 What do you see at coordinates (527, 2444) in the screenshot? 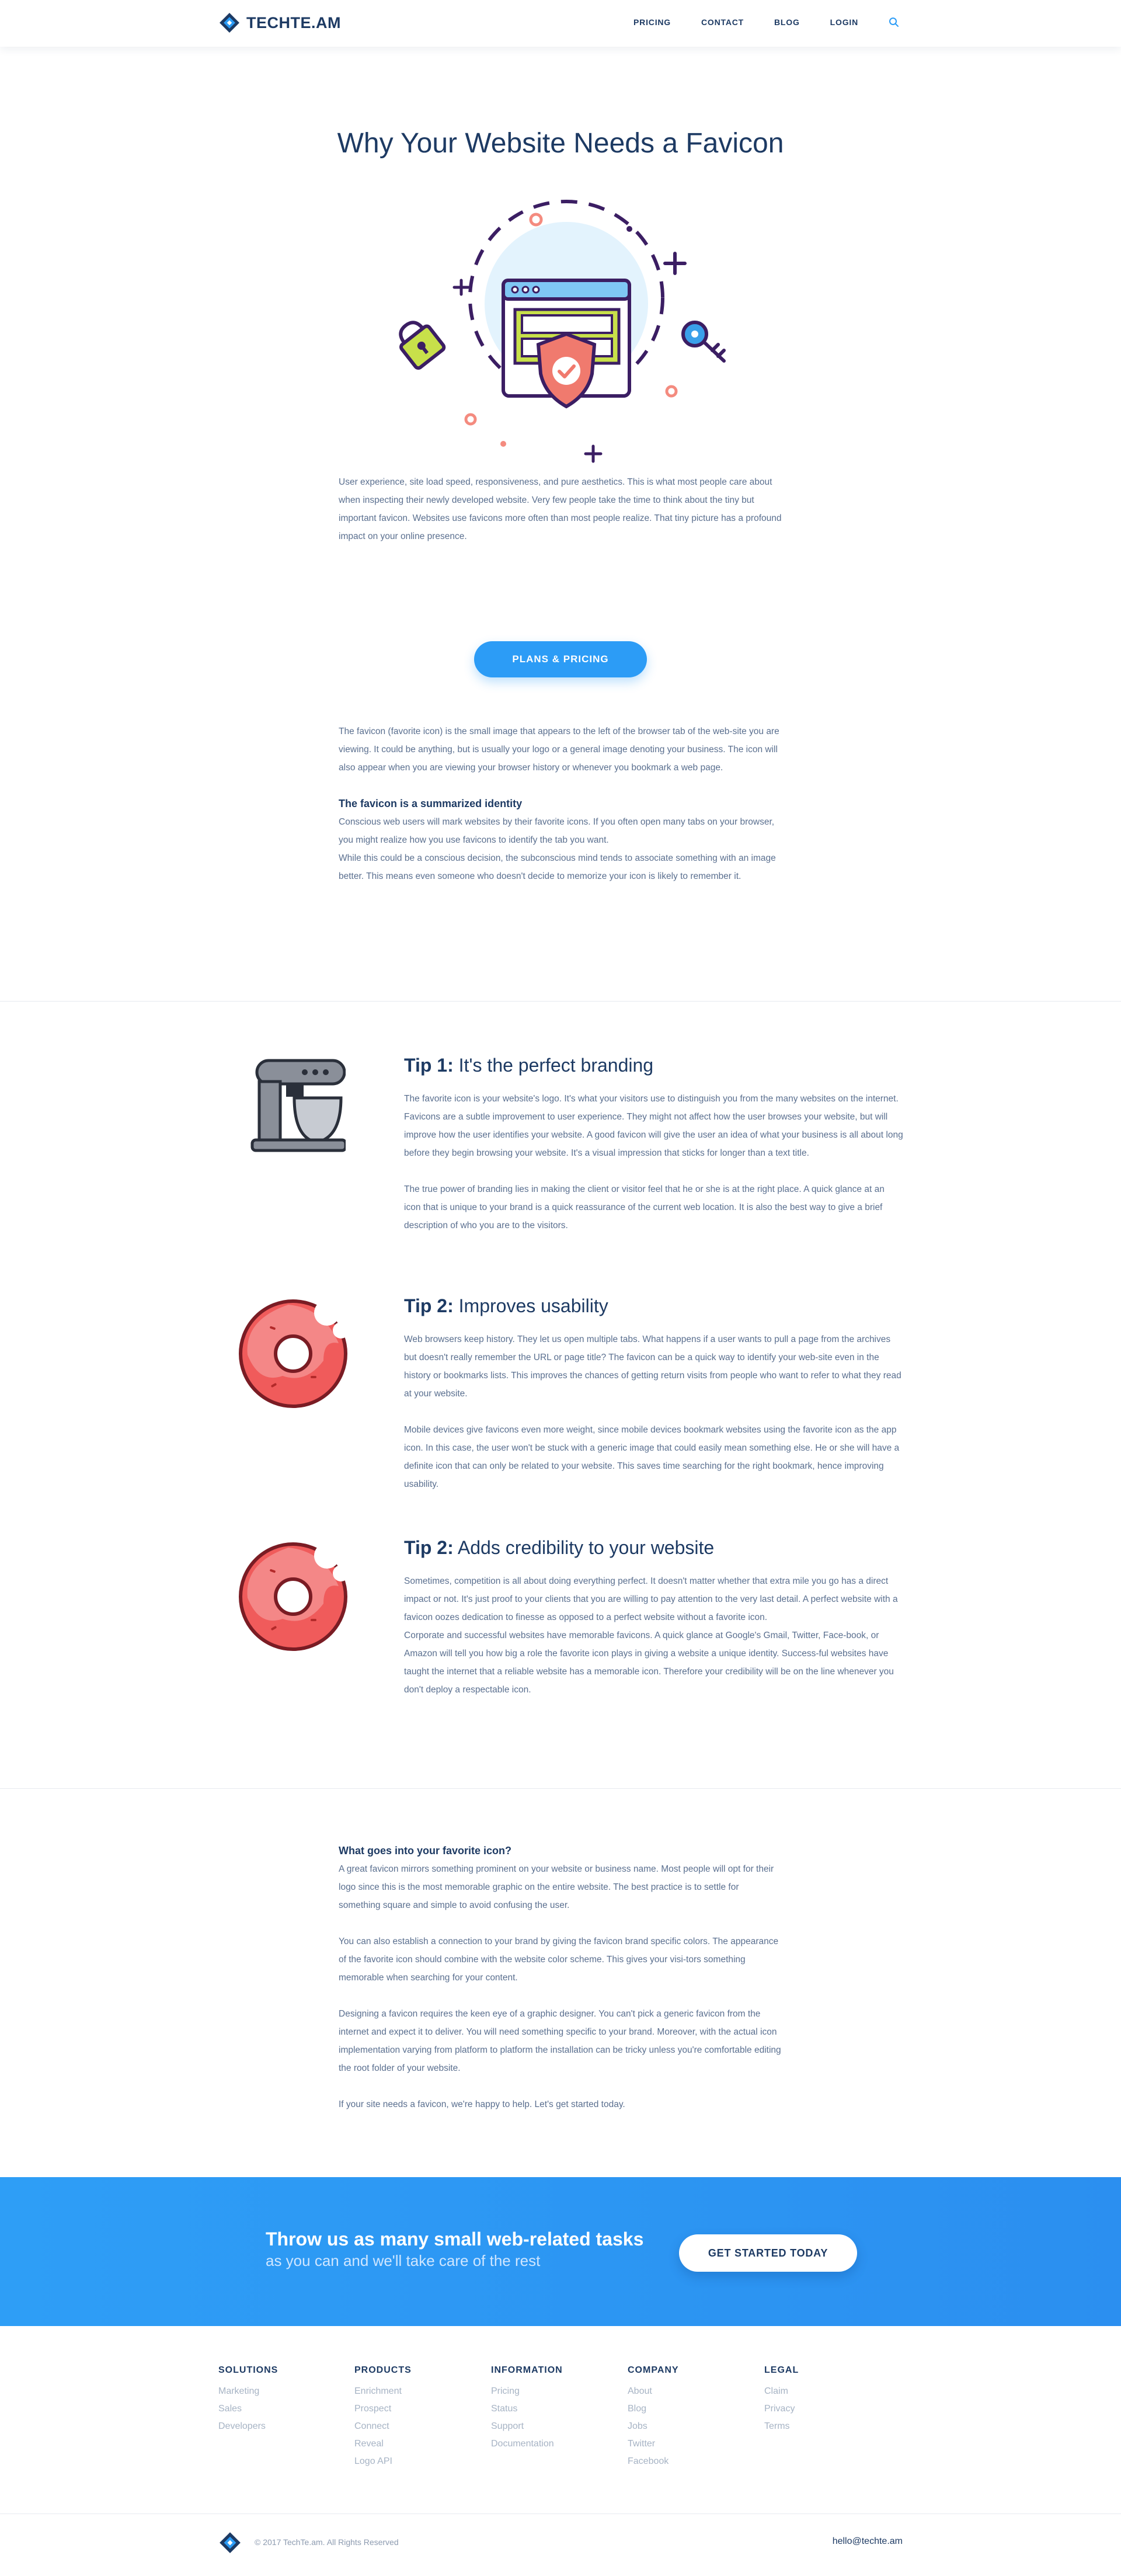
I see `footer-link: Documentation` at bounding box center [527, 2444].